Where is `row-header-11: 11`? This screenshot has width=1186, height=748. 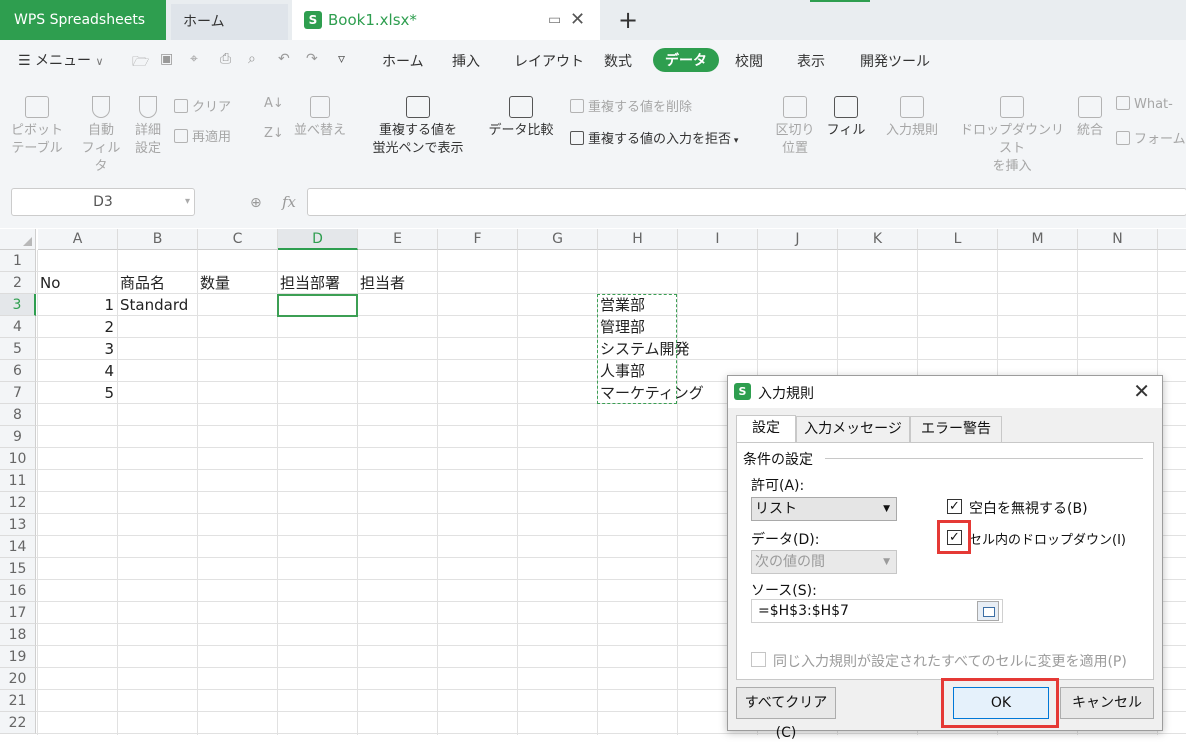
row-header-11: 11 is located at coordinates (18, 481).